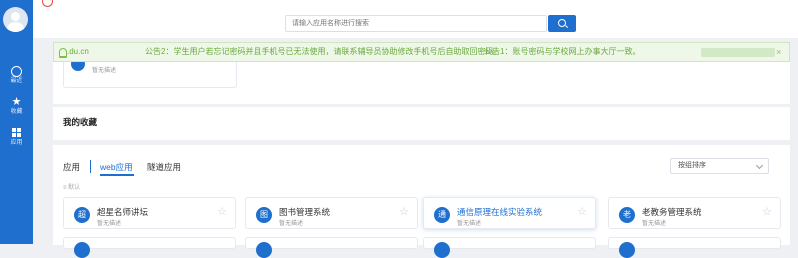  What do you see at coordinates (80, 122) in the screenshot?
I see `favorites-title: 我的收藏` at bounding box center [80, 122].